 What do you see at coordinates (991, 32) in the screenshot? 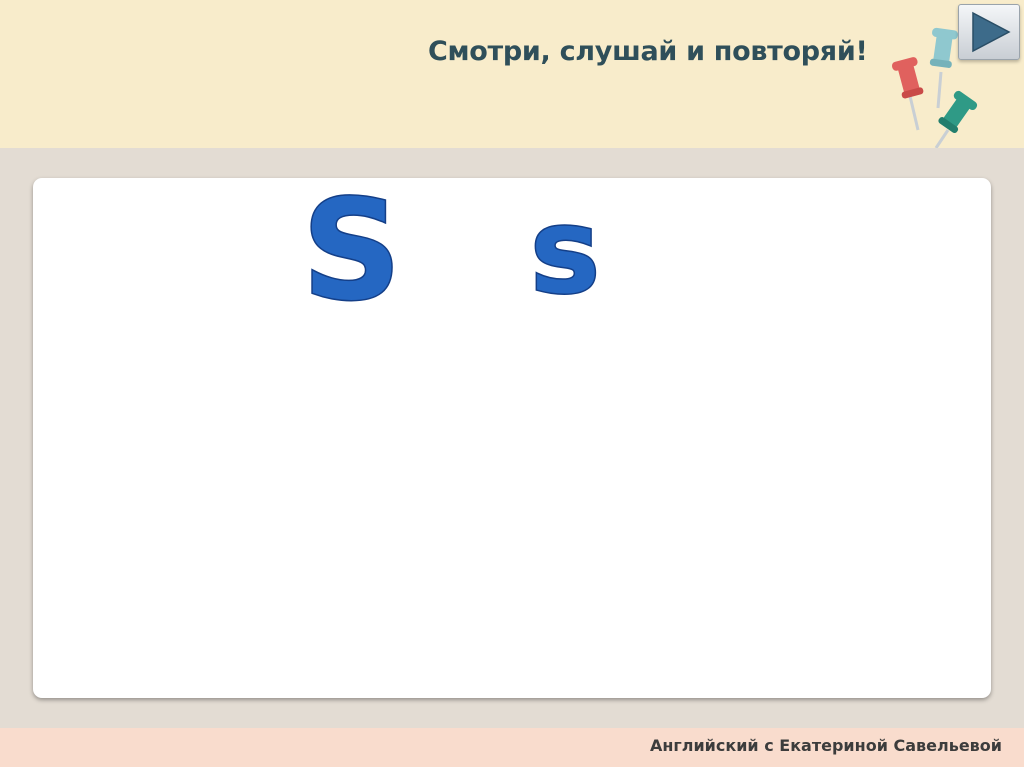
I see `play-triangle-icon` at bounding box center [991, 32].